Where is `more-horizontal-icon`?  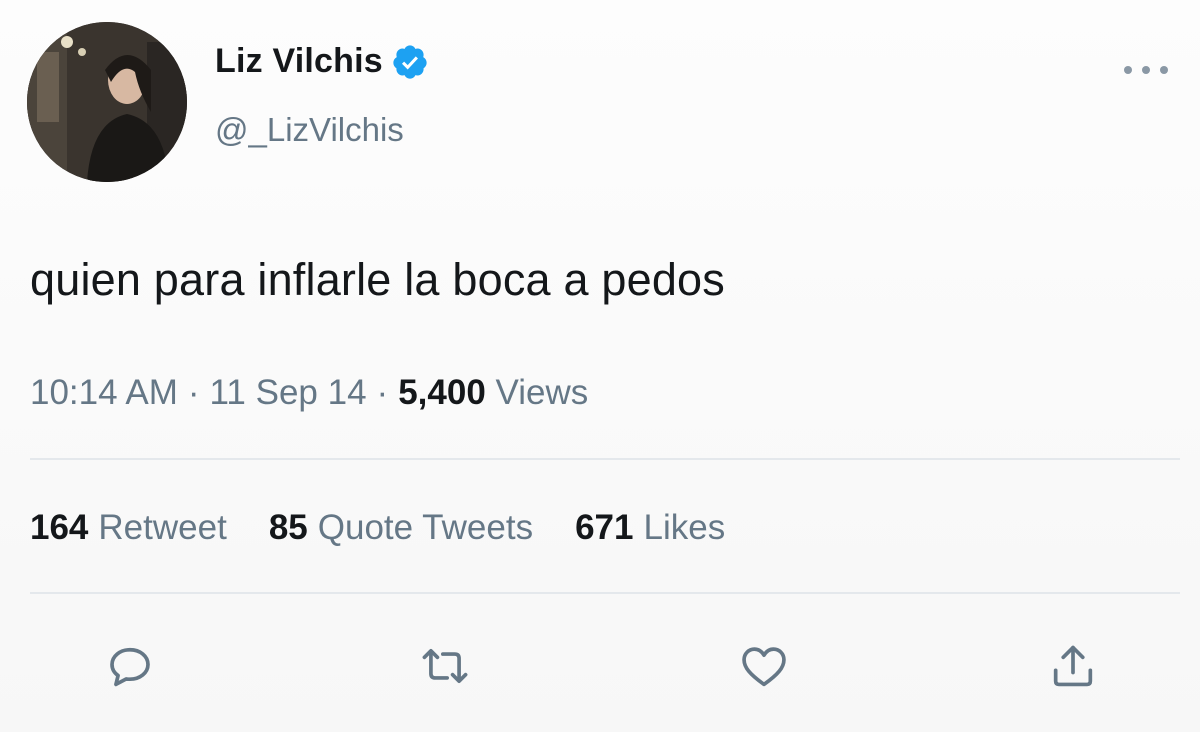
more-horizontal-icon is located at coordinates (1146, 70).